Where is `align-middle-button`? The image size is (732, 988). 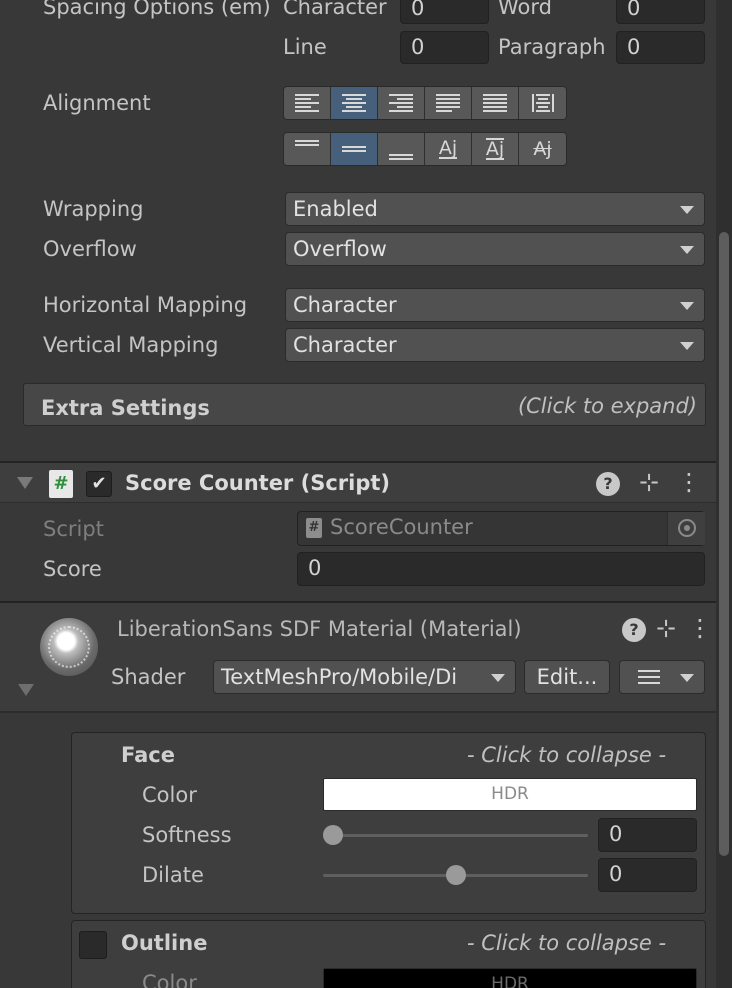 align-middle-button is located at coordinates (354, 149).